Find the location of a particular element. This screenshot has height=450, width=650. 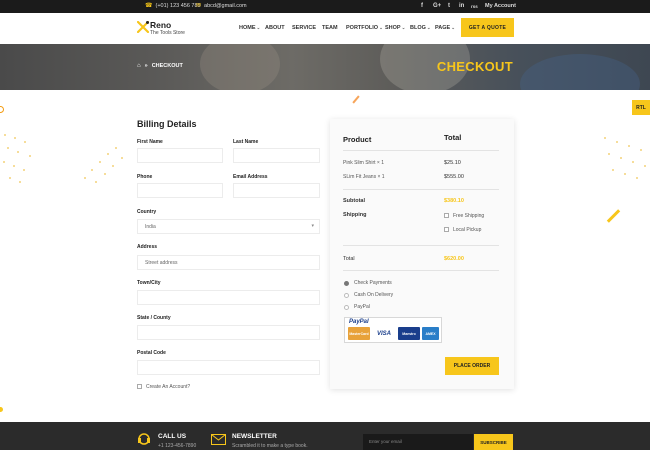

maestro-icon: Maestro is located at coordinates (409, 333).